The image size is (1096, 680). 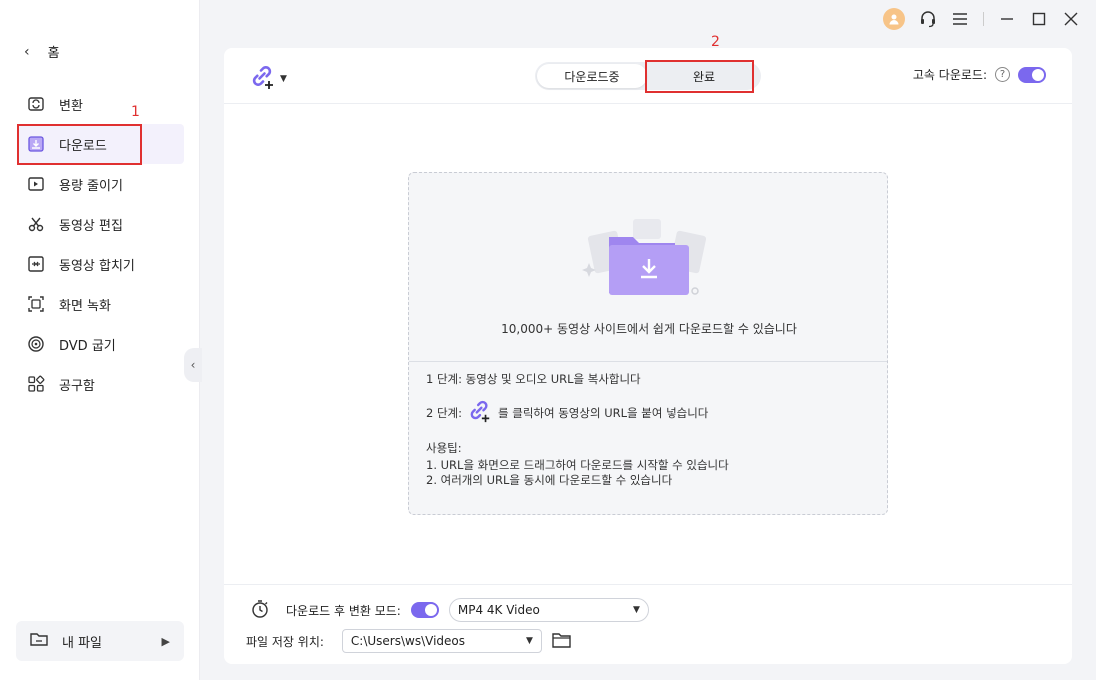 I want to click on sidebar-item-compress: 용량 줄이기, so click(x=101, y=184).